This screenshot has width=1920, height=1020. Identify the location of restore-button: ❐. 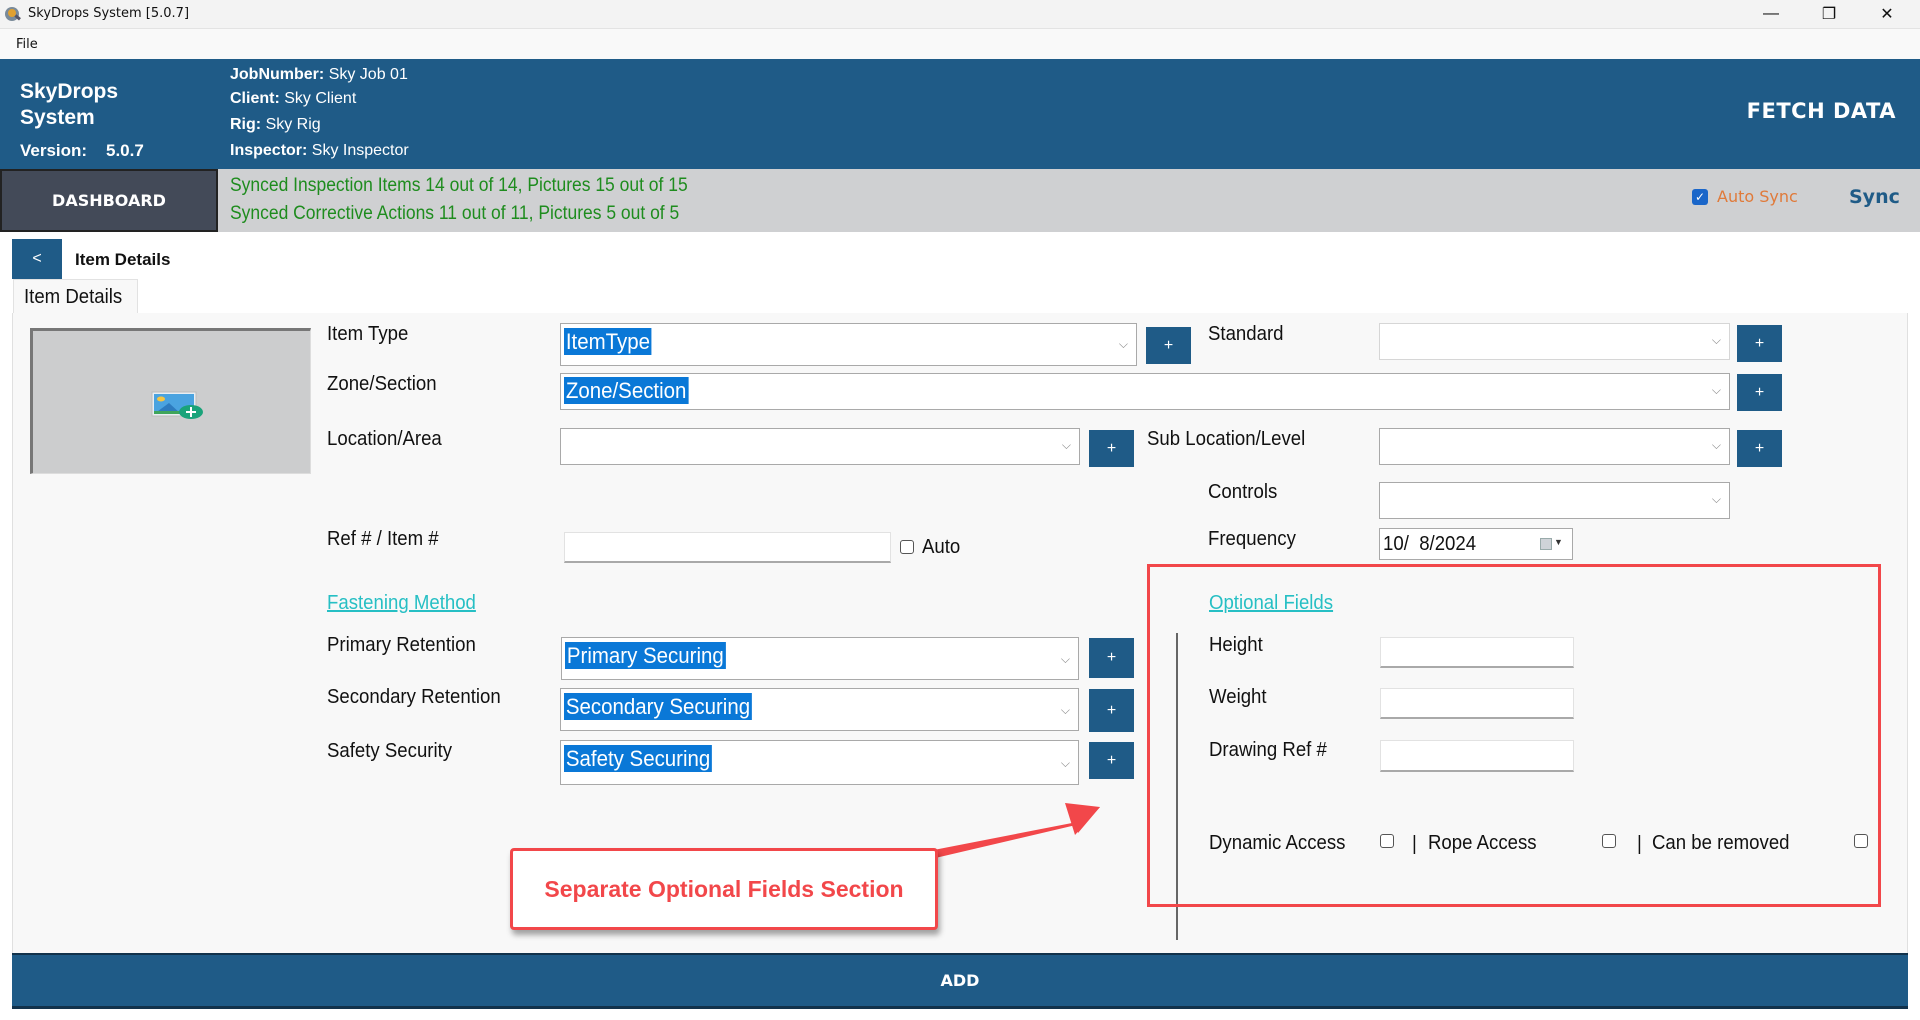
(1829, 14).